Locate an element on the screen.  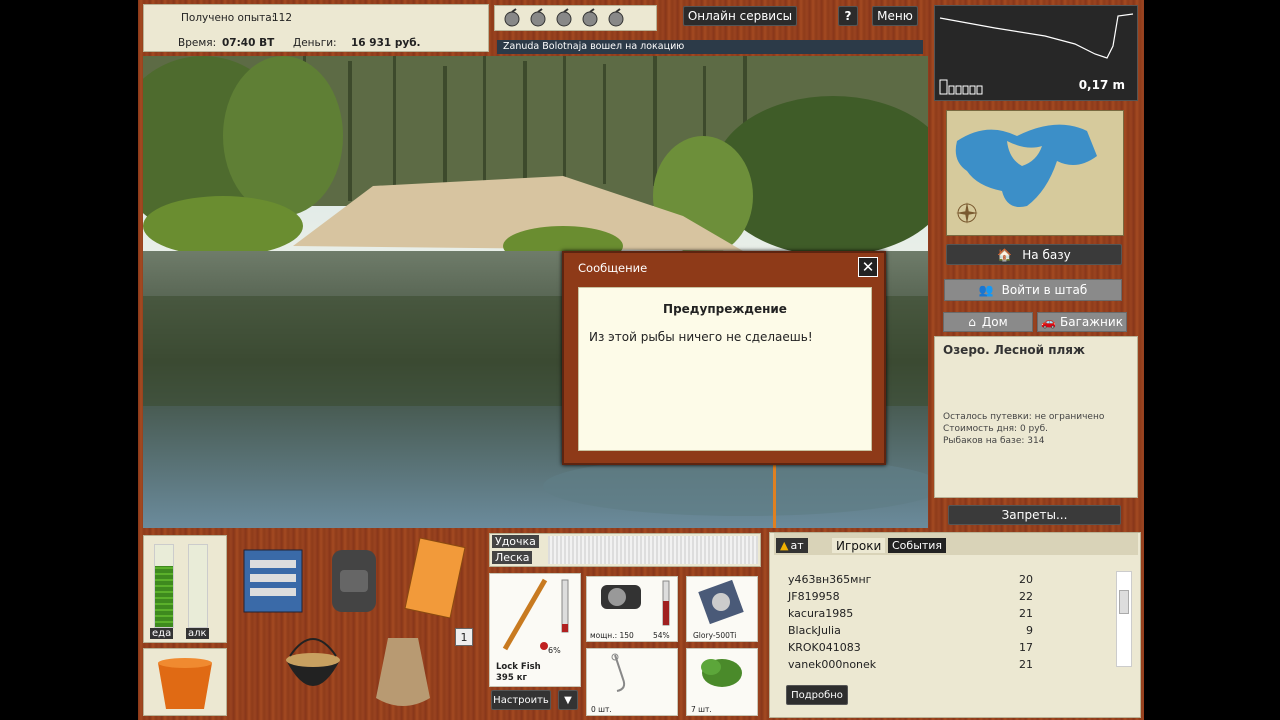
player-name: BlackJulia is located at coordinates (814, 630).